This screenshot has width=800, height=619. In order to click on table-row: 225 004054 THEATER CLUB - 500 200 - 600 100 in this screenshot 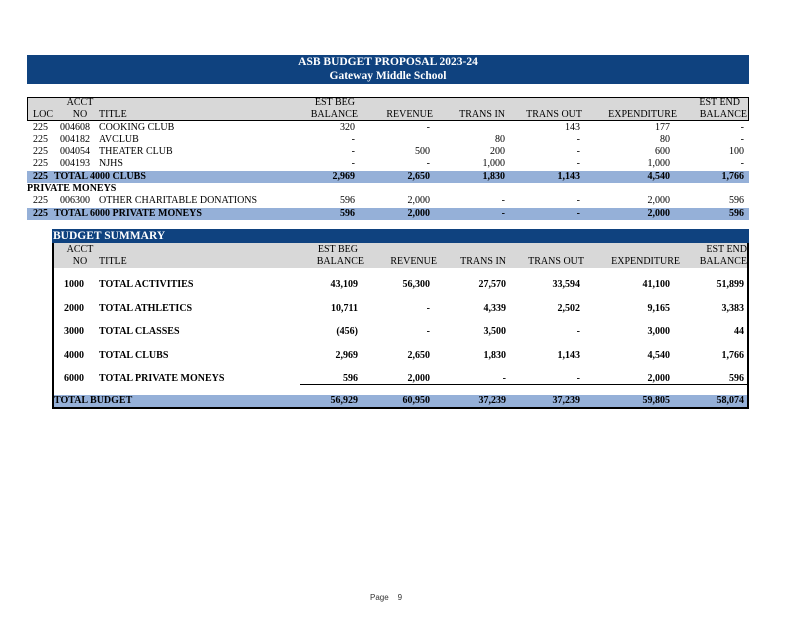, I will do `click(400, 152)`.